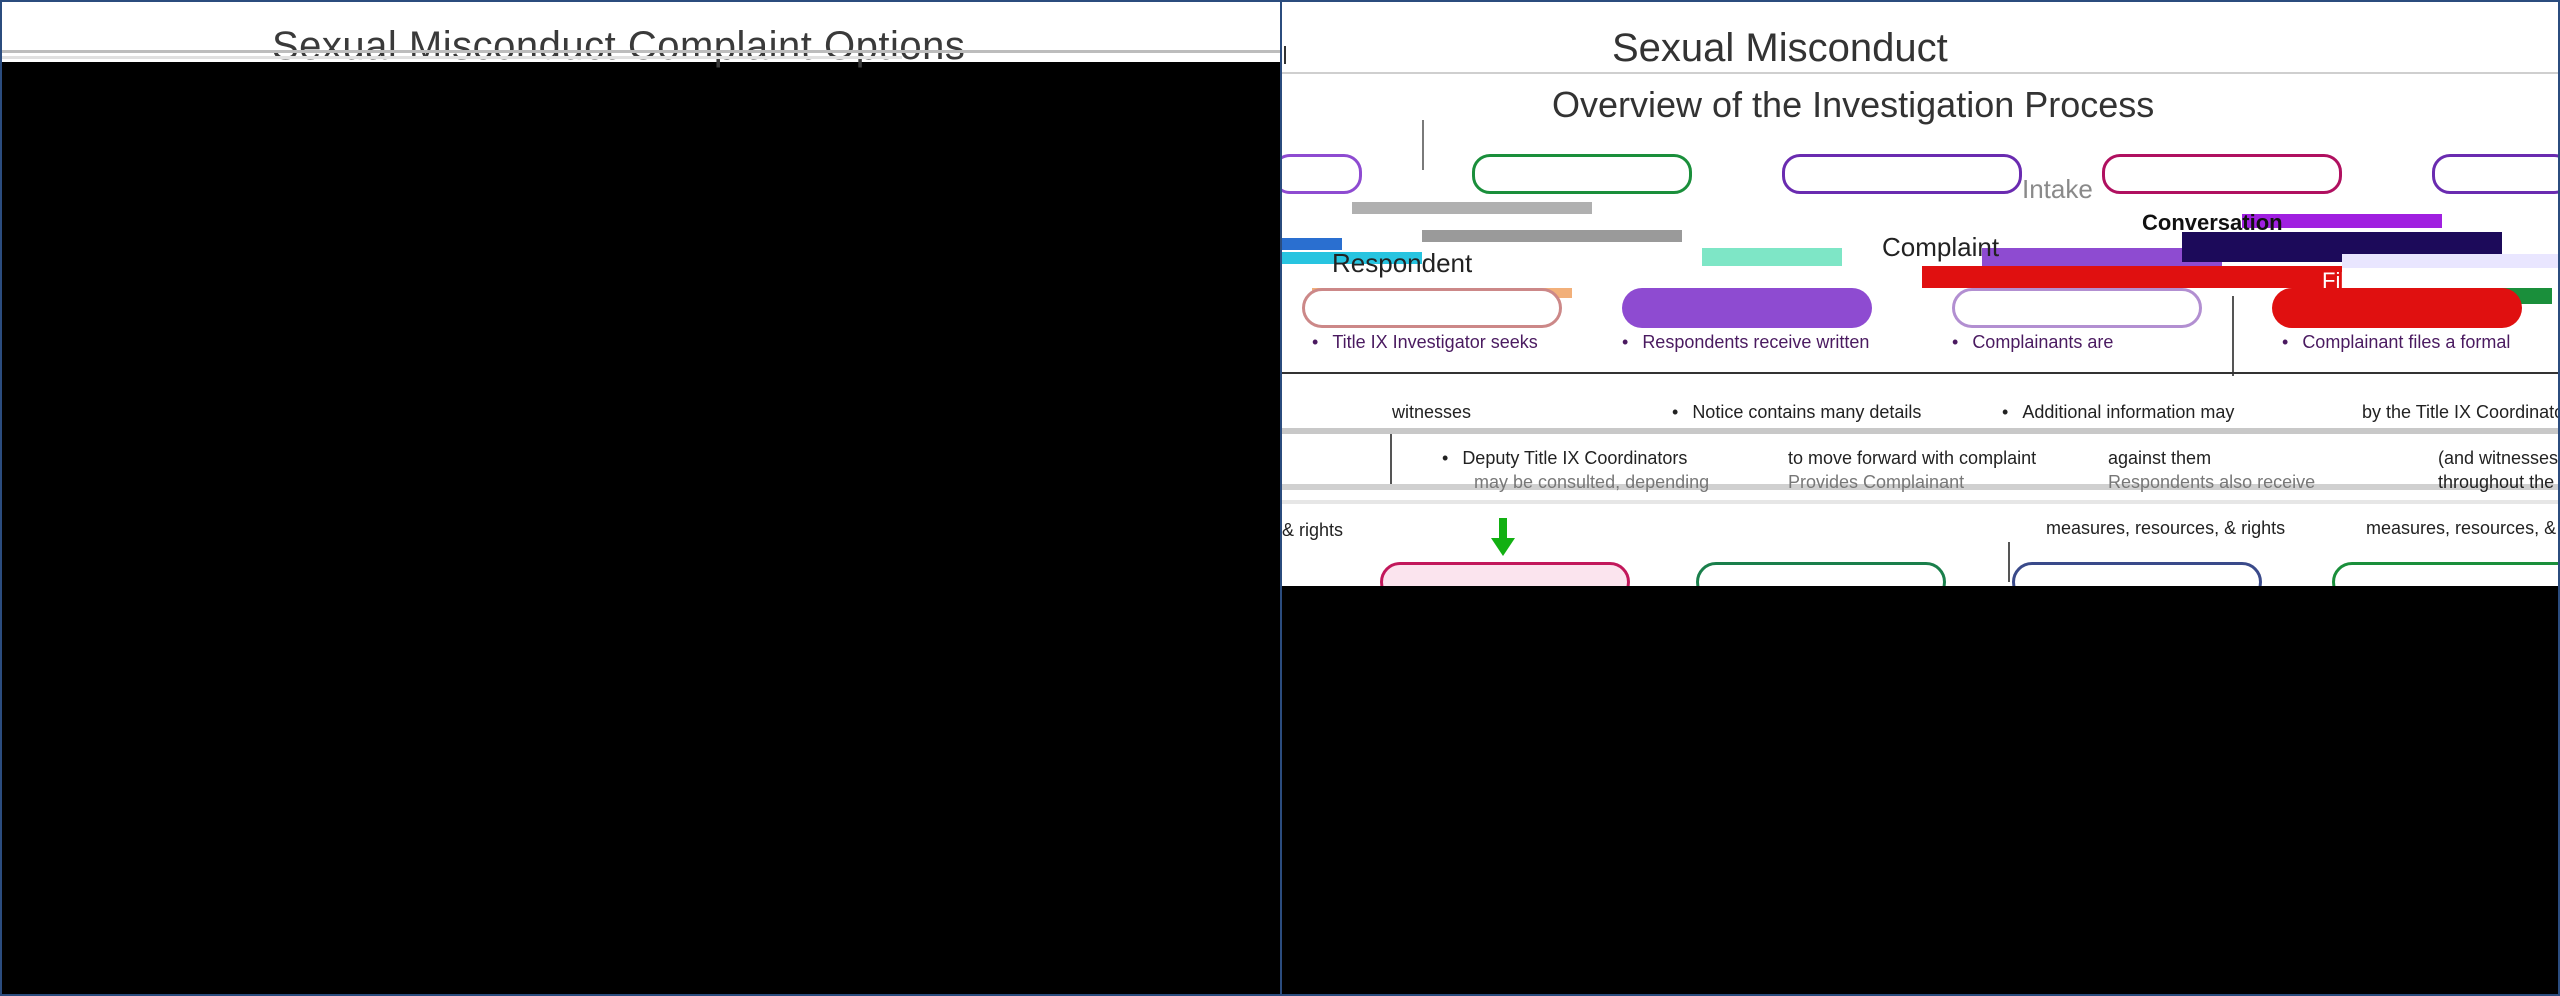 Image resolution: width=2560 pixels, height=996 pixels. I want to click on bullet: Notice contains many details, so click(1796, 412).